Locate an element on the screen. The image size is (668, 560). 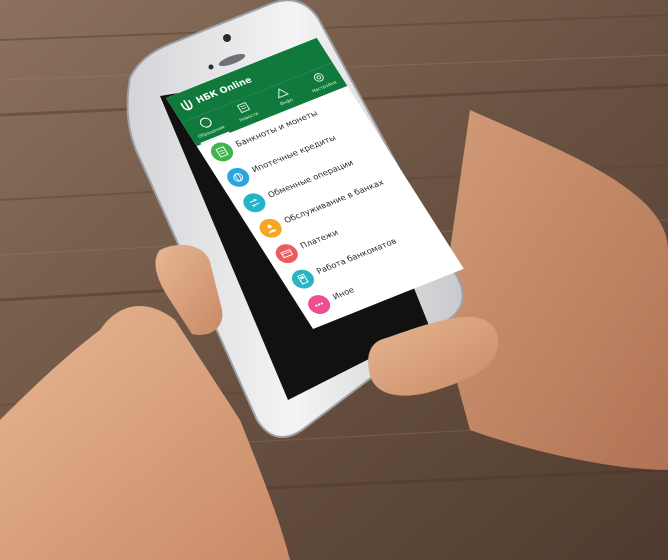
person-icon is located at coordinates (272, 229).